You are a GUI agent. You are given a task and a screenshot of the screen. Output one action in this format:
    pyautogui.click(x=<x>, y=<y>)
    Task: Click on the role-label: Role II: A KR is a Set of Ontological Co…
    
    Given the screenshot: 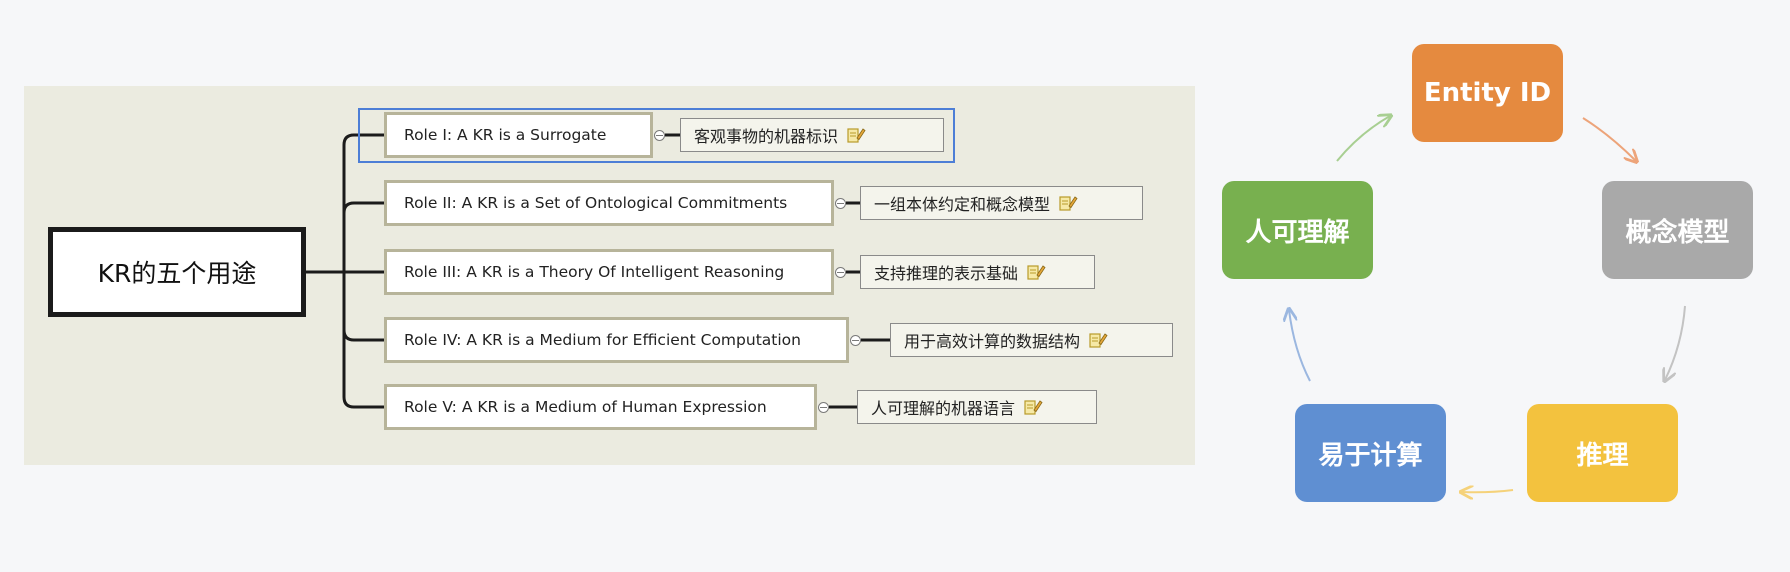 What is the action you would take?
    pyautogui.click(x=596, y=203)
    